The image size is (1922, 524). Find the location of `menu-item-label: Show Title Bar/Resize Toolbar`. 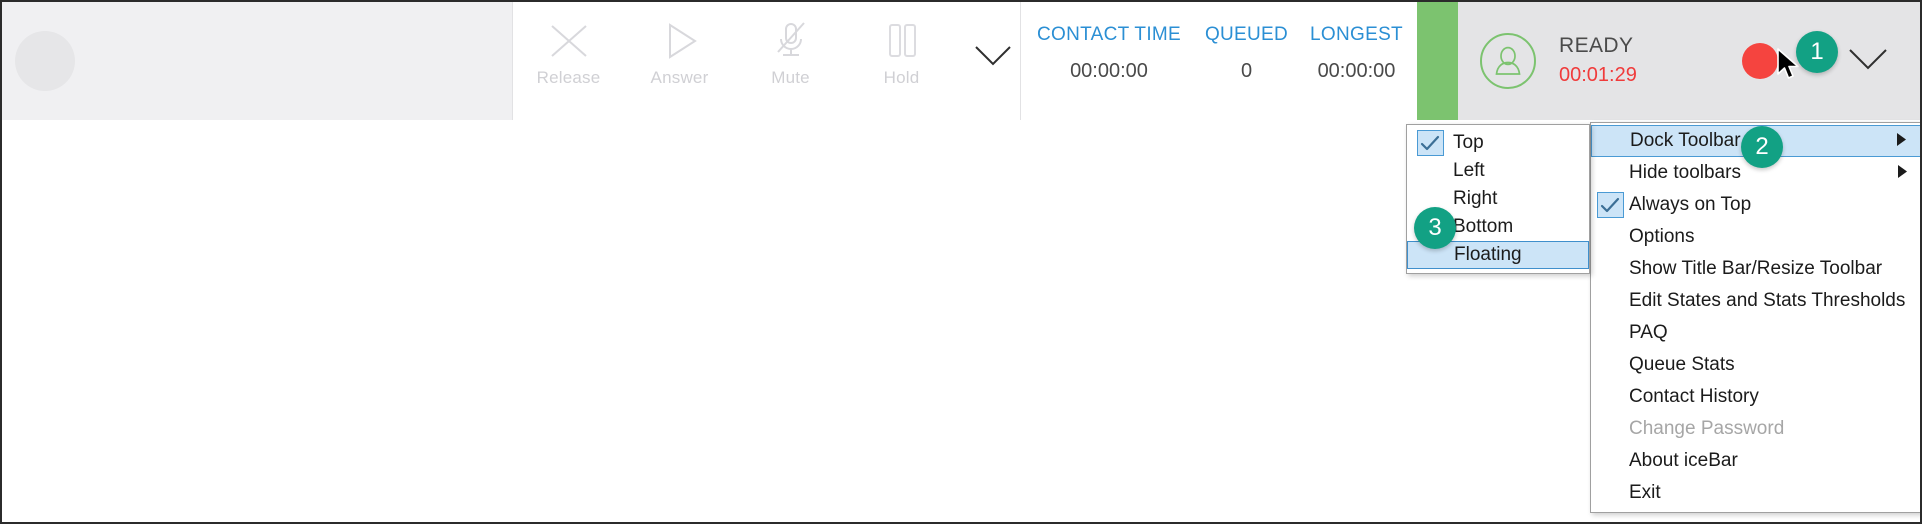

menu-item-label: Show Title Bar/Resize Toolbar is located at coordinates (1756, 268).